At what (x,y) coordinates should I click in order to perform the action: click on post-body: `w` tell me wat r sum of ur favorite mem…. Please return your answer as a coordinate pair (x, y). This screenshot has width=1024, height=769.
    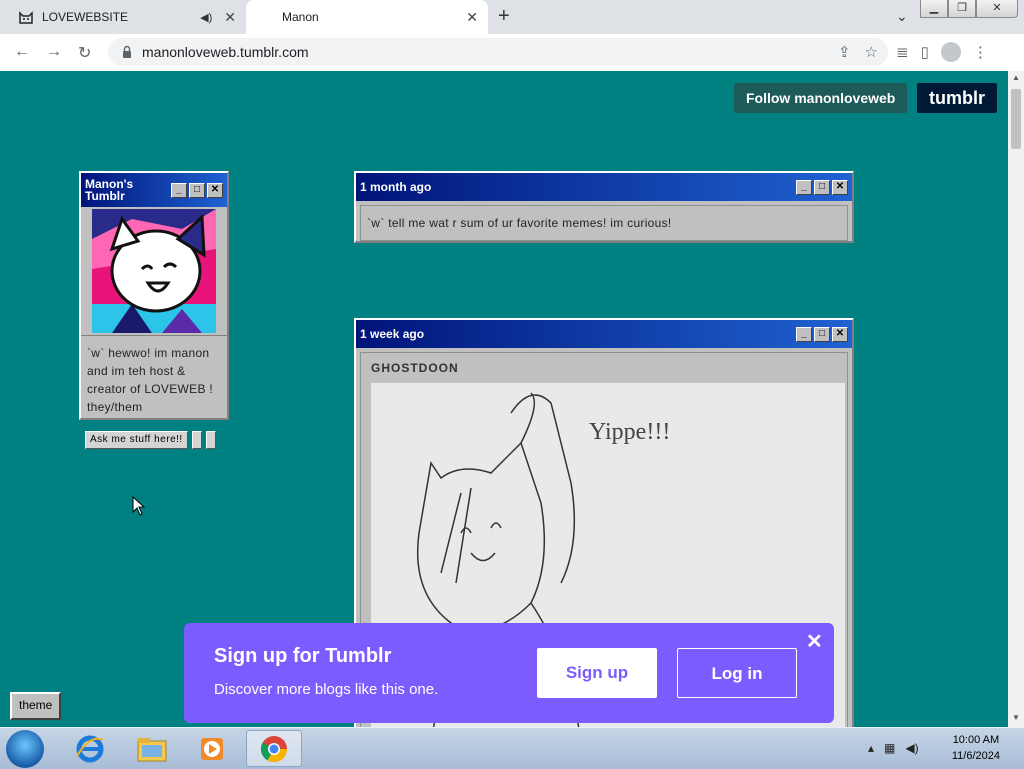
    Looking at the image, I should click on (604, 223).